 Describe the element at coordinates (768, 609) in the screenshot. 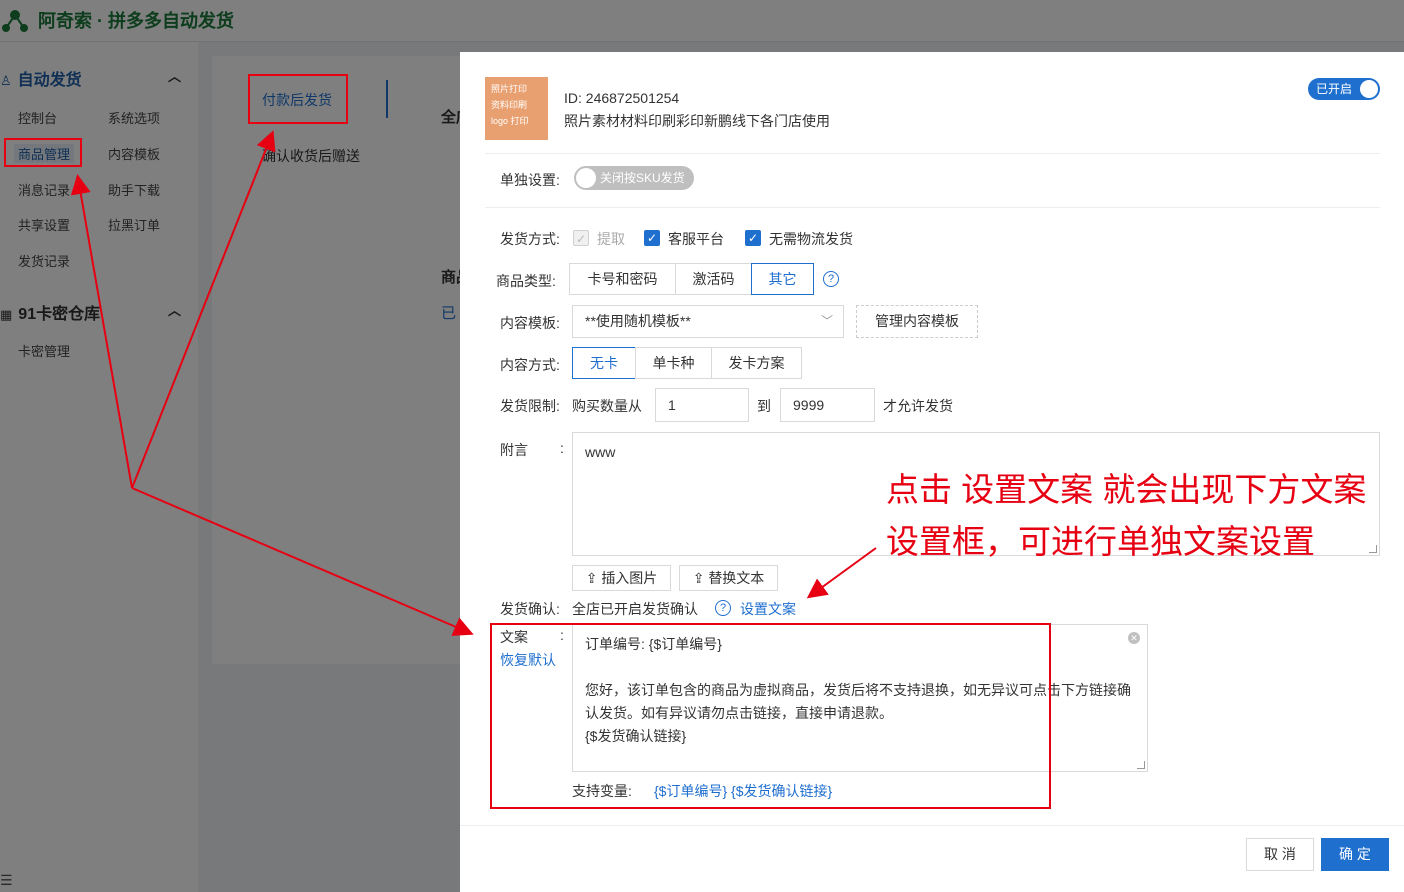

I see `set-copy-link: 设置文案` at that location.